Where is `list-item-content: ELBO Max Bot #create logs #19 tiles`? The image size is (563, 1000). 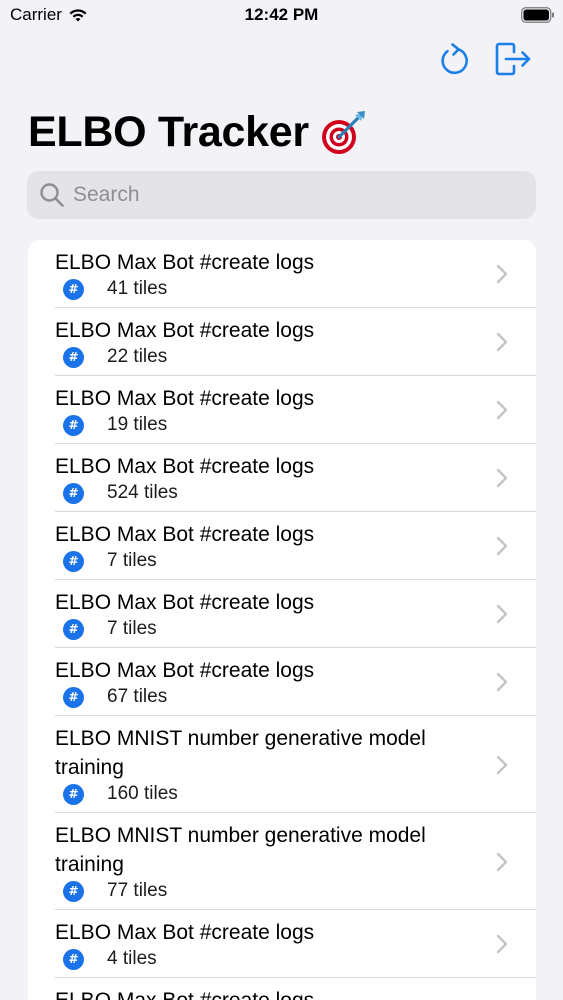 list-item-content: ELBO Max Bot #create logs #19 tiles is located at coordinates (273, 410).